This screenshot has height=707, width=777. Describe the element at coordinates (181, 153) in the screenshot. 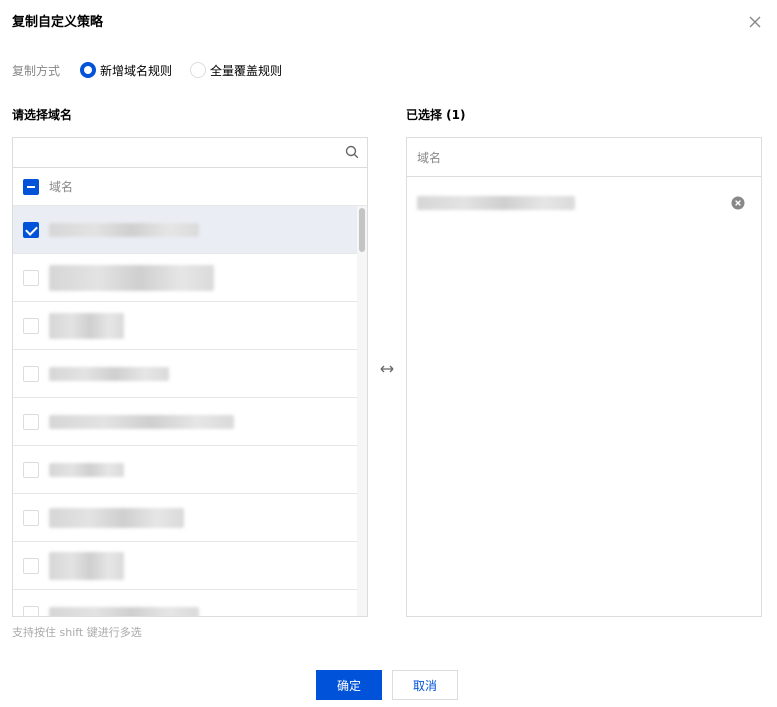

I see `search-input` at that location.